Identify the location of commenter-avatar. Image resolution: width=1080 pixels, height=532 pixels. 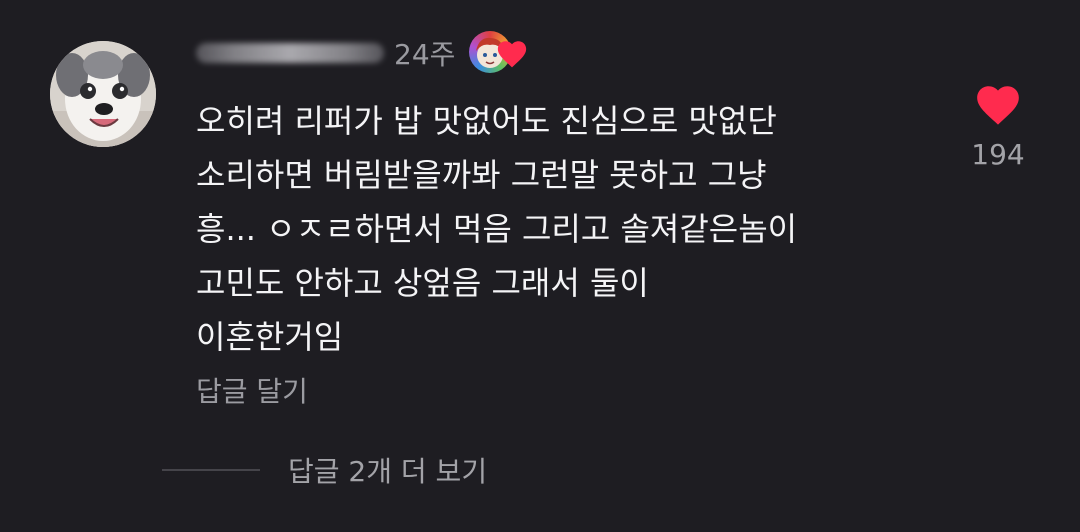
(103, 94).